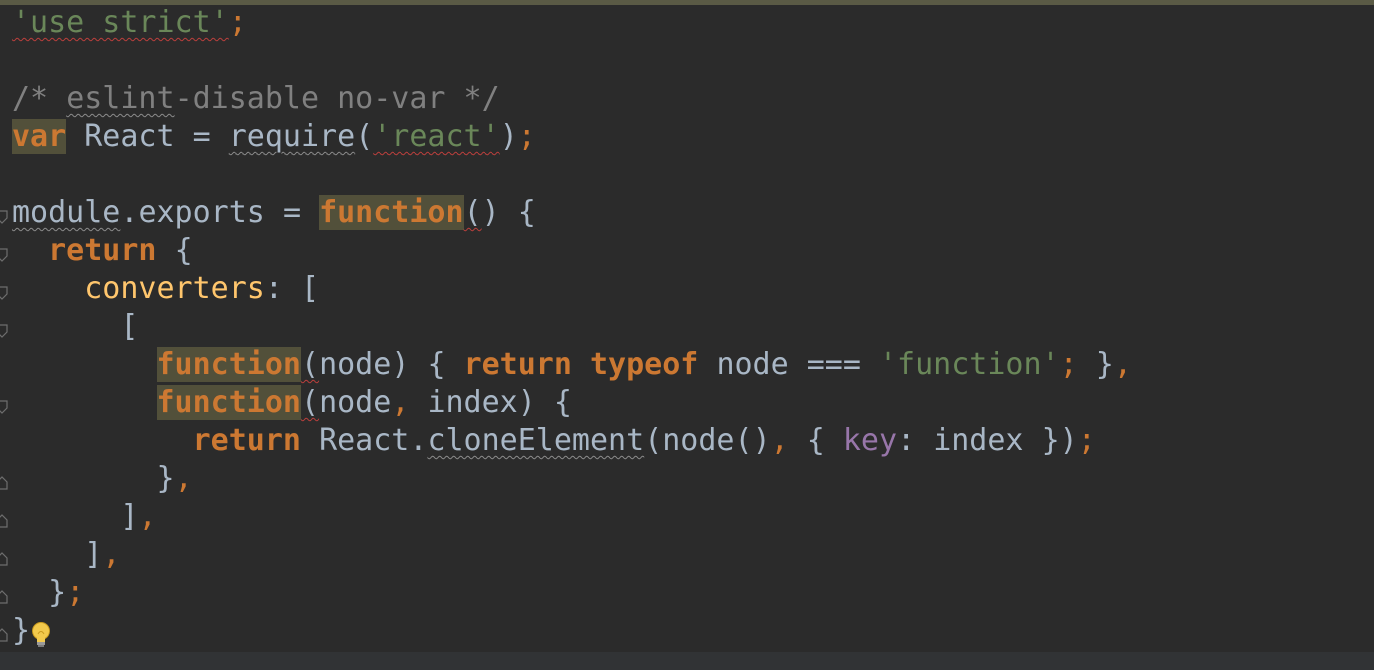 The width and height of the screenshot is (1374, 670). What do you see at coordinates (572, 289) in the screenshot?
I see `code-line: converters: [` at bounding box center [572, 289].